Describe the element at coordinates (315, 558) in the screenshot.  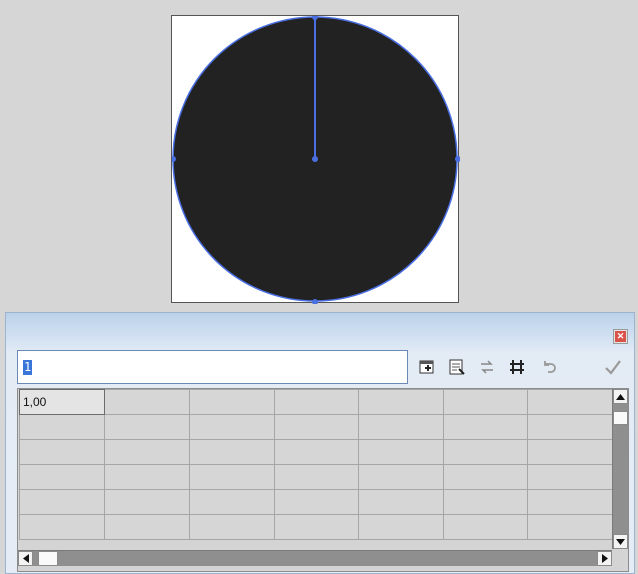
I see `horizontal-scrollbar` at that location.